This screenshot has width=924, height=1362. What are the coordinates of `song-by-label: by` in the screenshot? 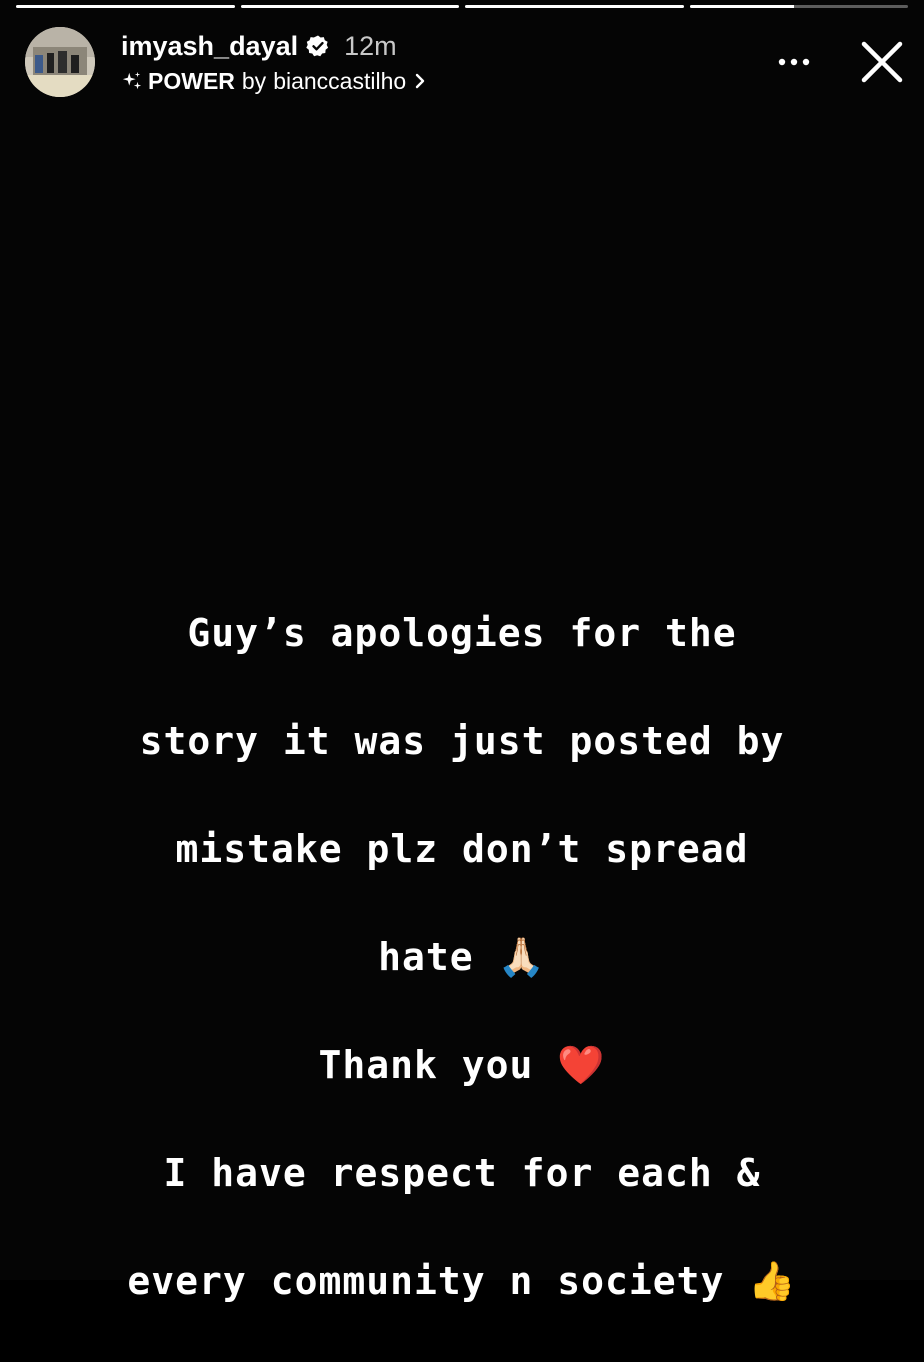 It's located at (254, 80).